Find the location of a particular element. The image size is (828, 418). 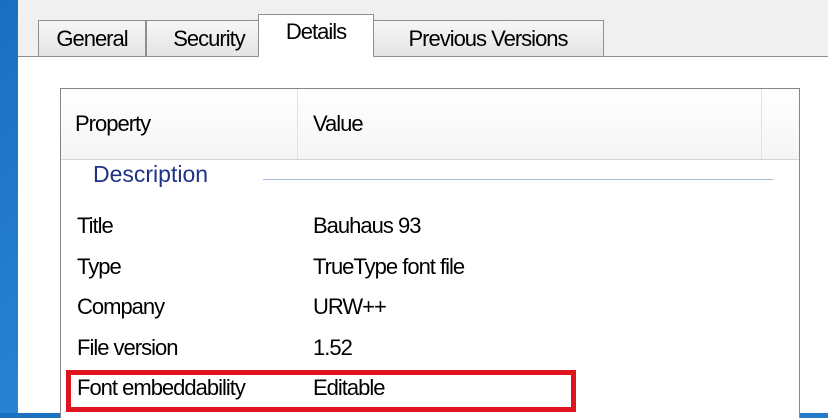

tab-previous-versions: Previous Versions is located at coordinates (488, 38).